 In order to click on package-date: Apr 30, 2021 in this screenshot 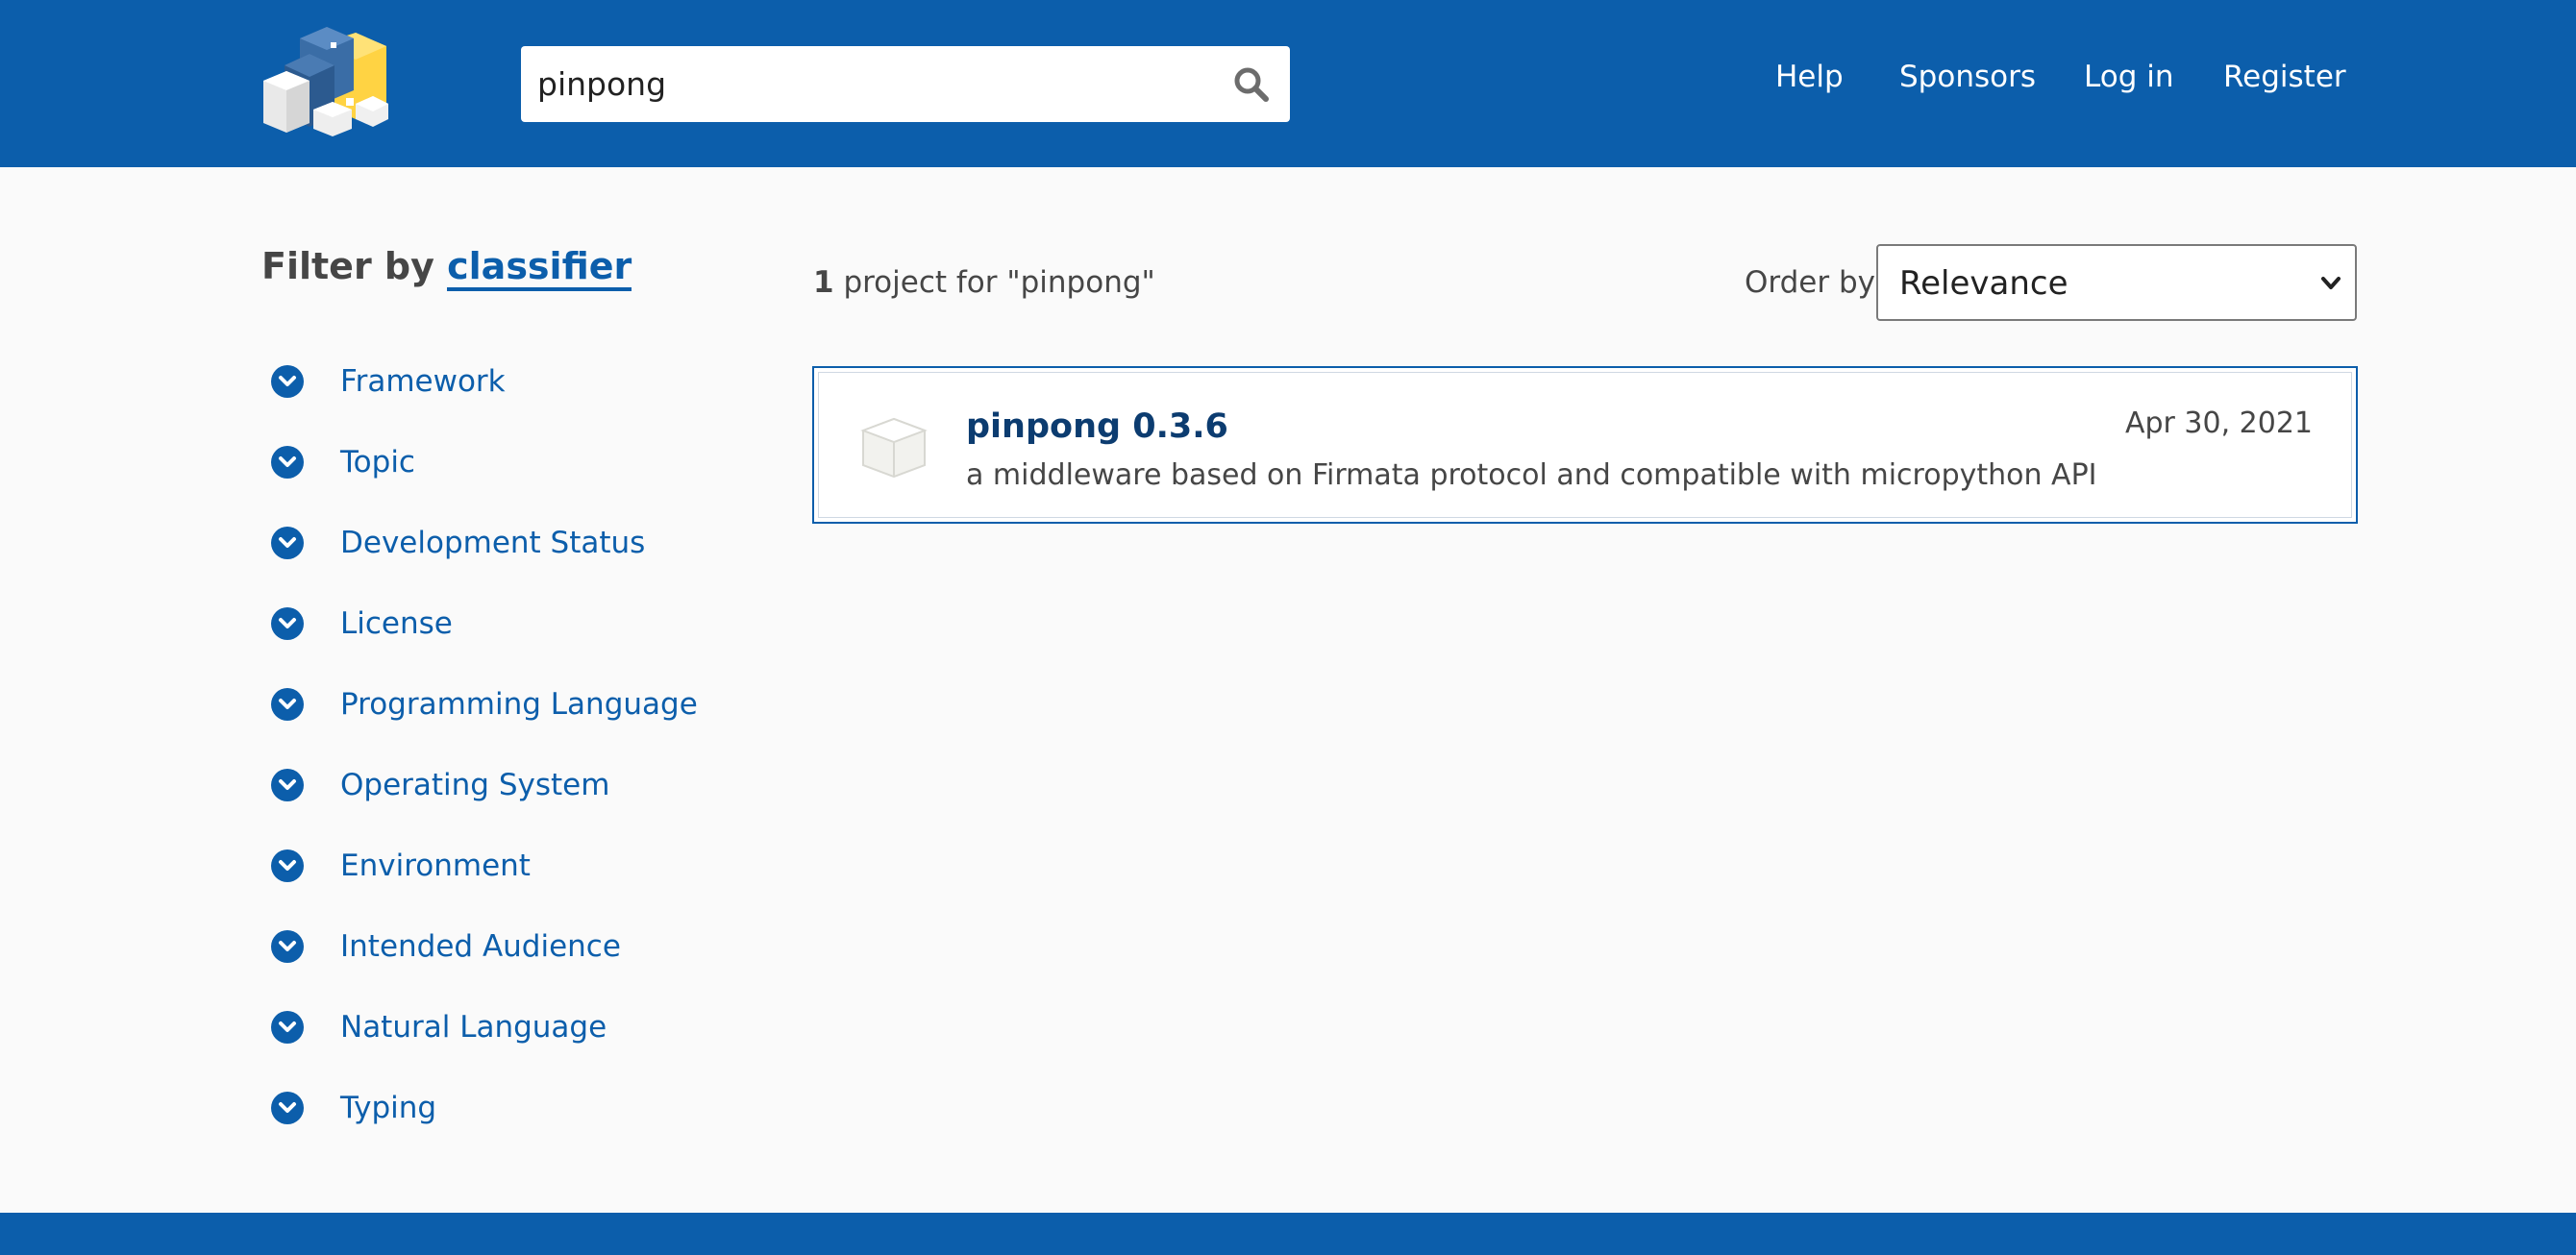, I will do `click(2218, 423)`.